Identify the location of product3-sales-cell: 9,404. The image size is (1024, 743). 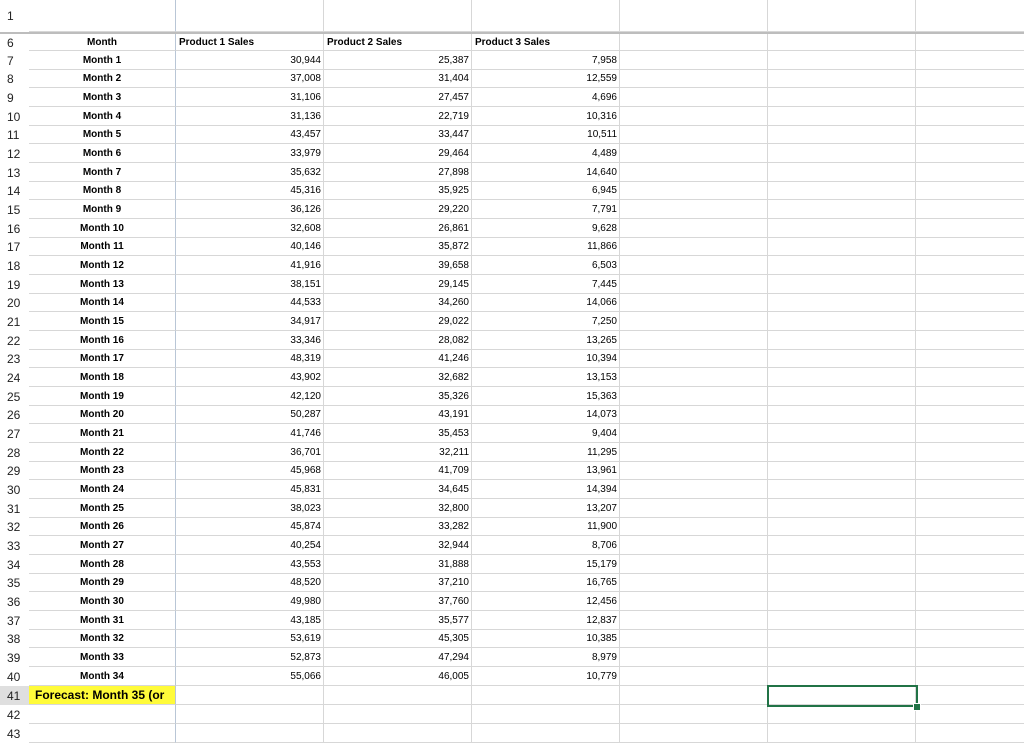
(546, 433).